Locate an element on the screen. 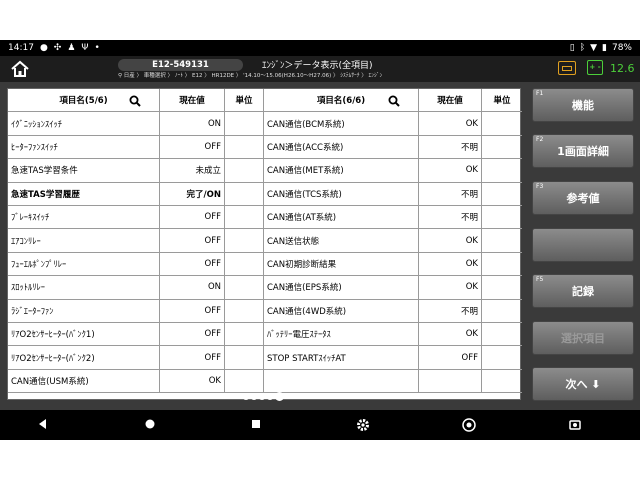 Image resolution: width=640 pixels, height=480 pixels. table-header-row: 項目名(5/6) 現在値 単位 項目名(6/6) 現在値 単位 is located at coordinates (265, 101).